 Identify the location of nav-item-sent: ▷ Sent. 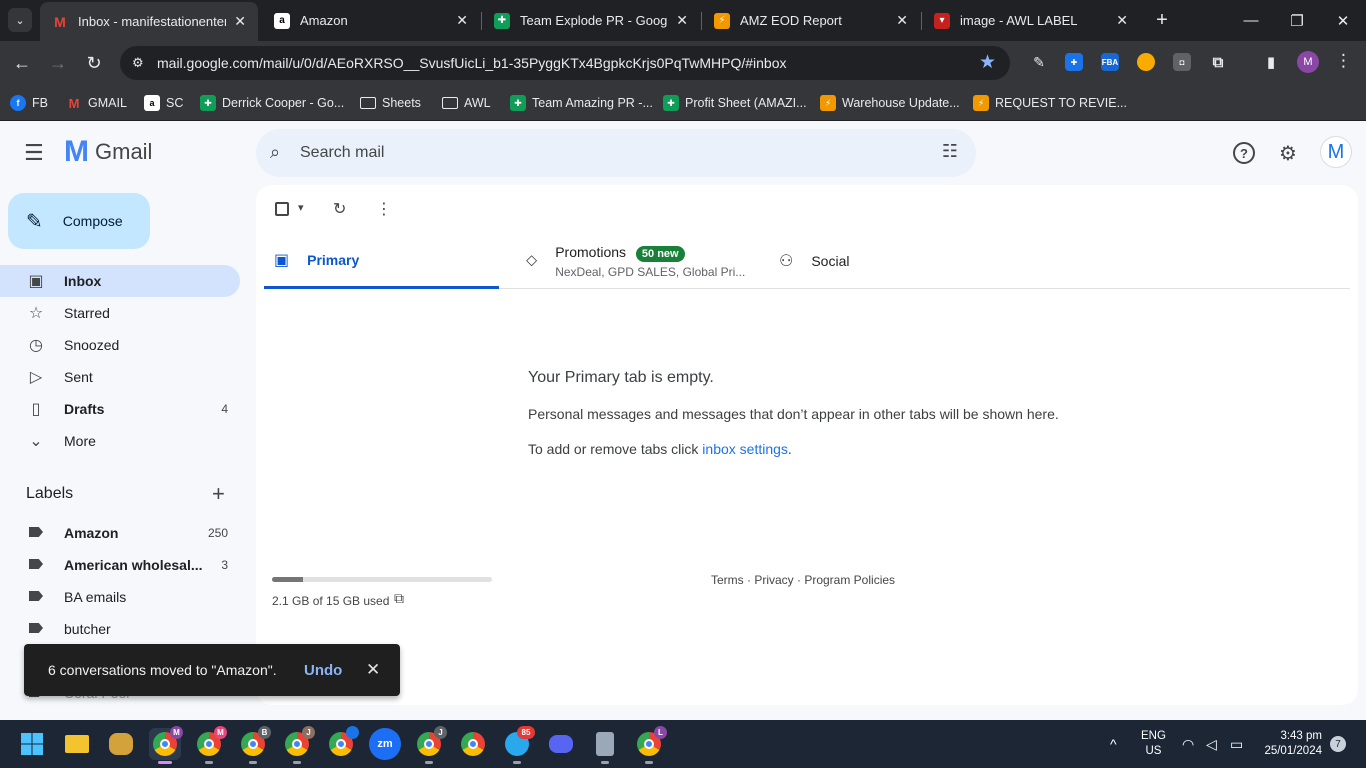
(120, 377).